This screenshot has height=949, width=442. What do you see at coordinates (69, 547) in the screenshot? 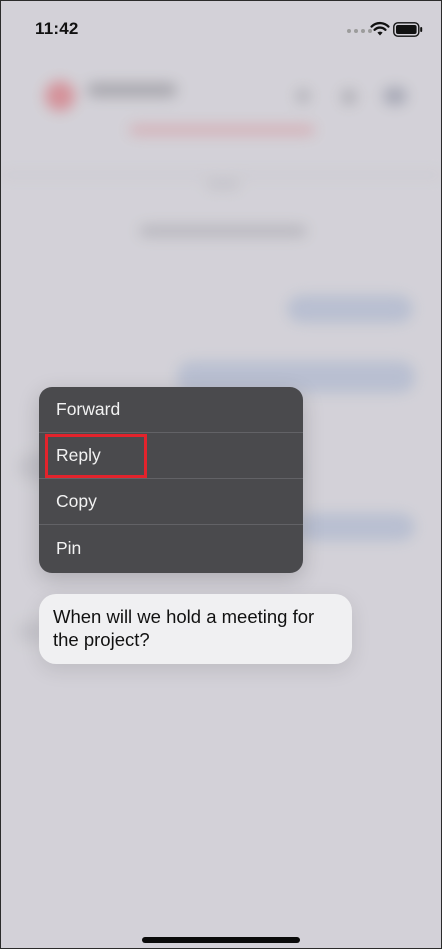
I see `menu-item-label: Pin` at bounding box center [69, 547].